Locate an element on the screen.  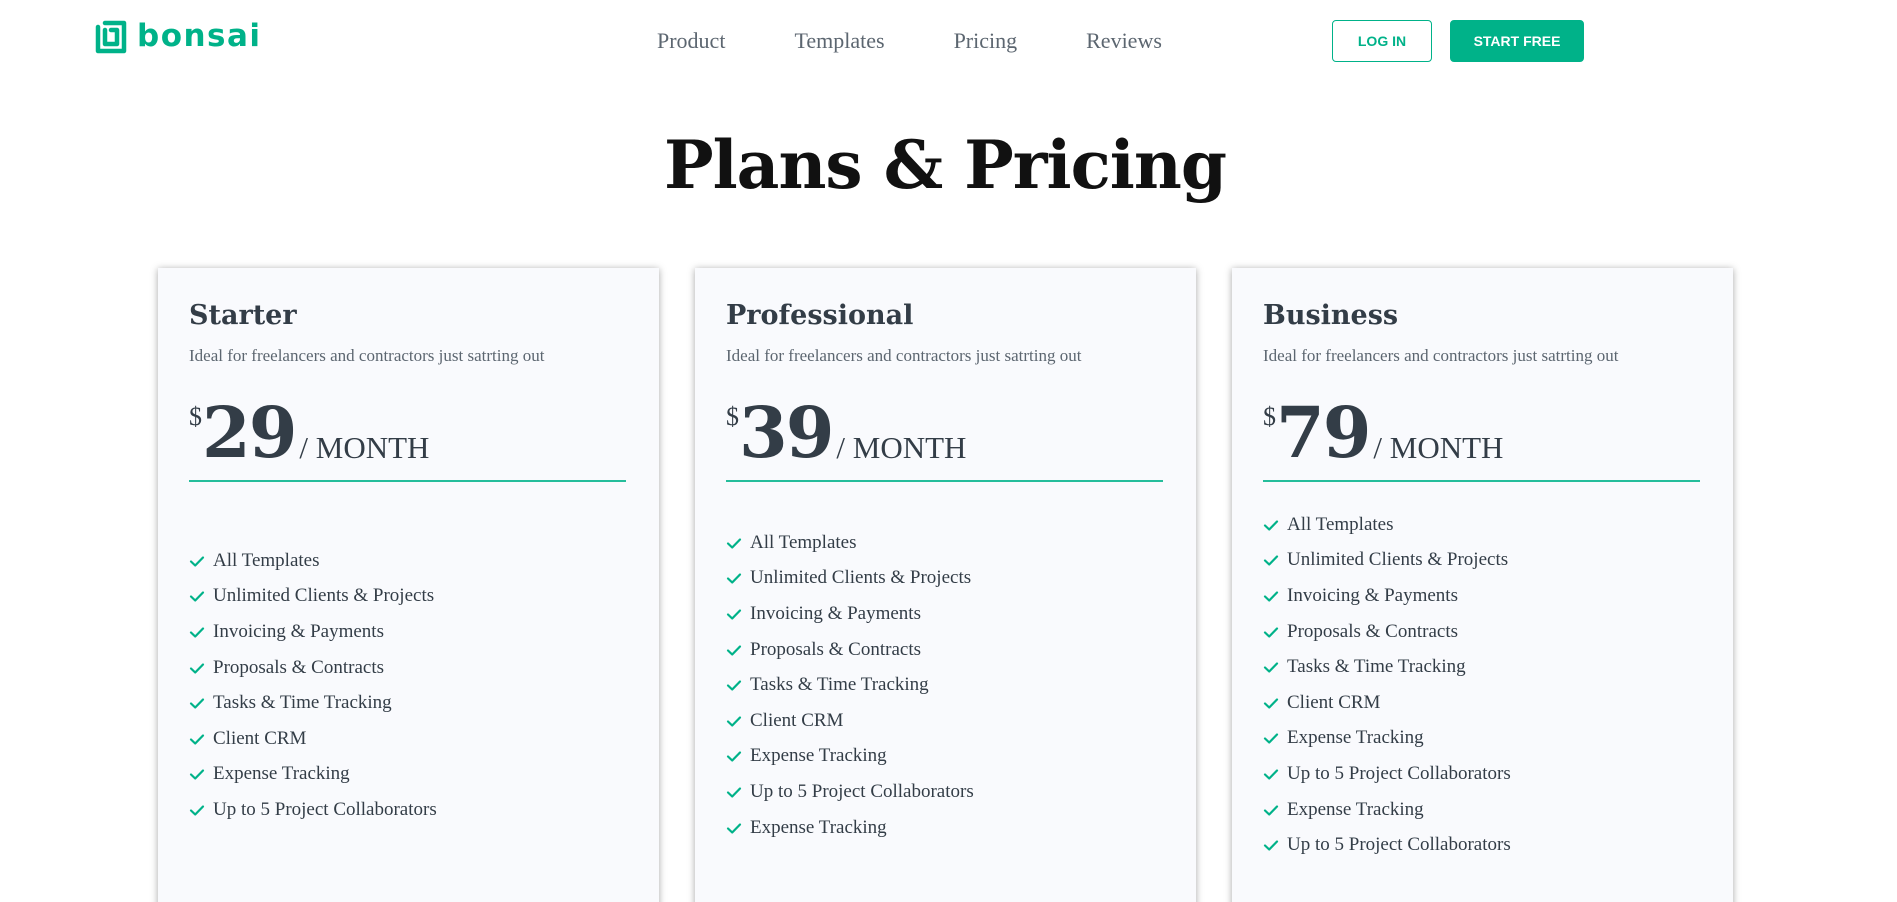
plan-price: $ 29 / MONTH is located at coordinates (309, 433).